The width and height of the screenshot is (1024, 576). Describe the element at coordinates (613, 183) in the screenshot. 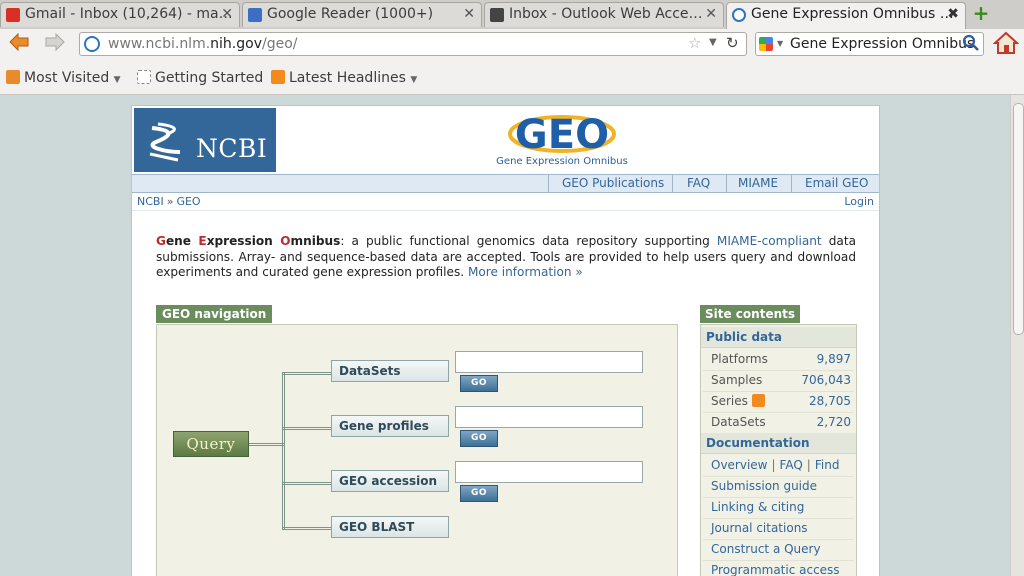

I see `nav-geo-publications: GEO Publications` at that location.